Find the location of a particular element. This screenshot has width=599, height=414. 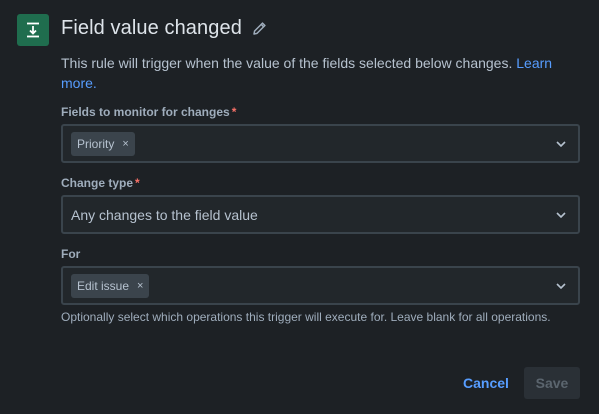

change-type-label: Change type * is located at coordinates (100, 183).